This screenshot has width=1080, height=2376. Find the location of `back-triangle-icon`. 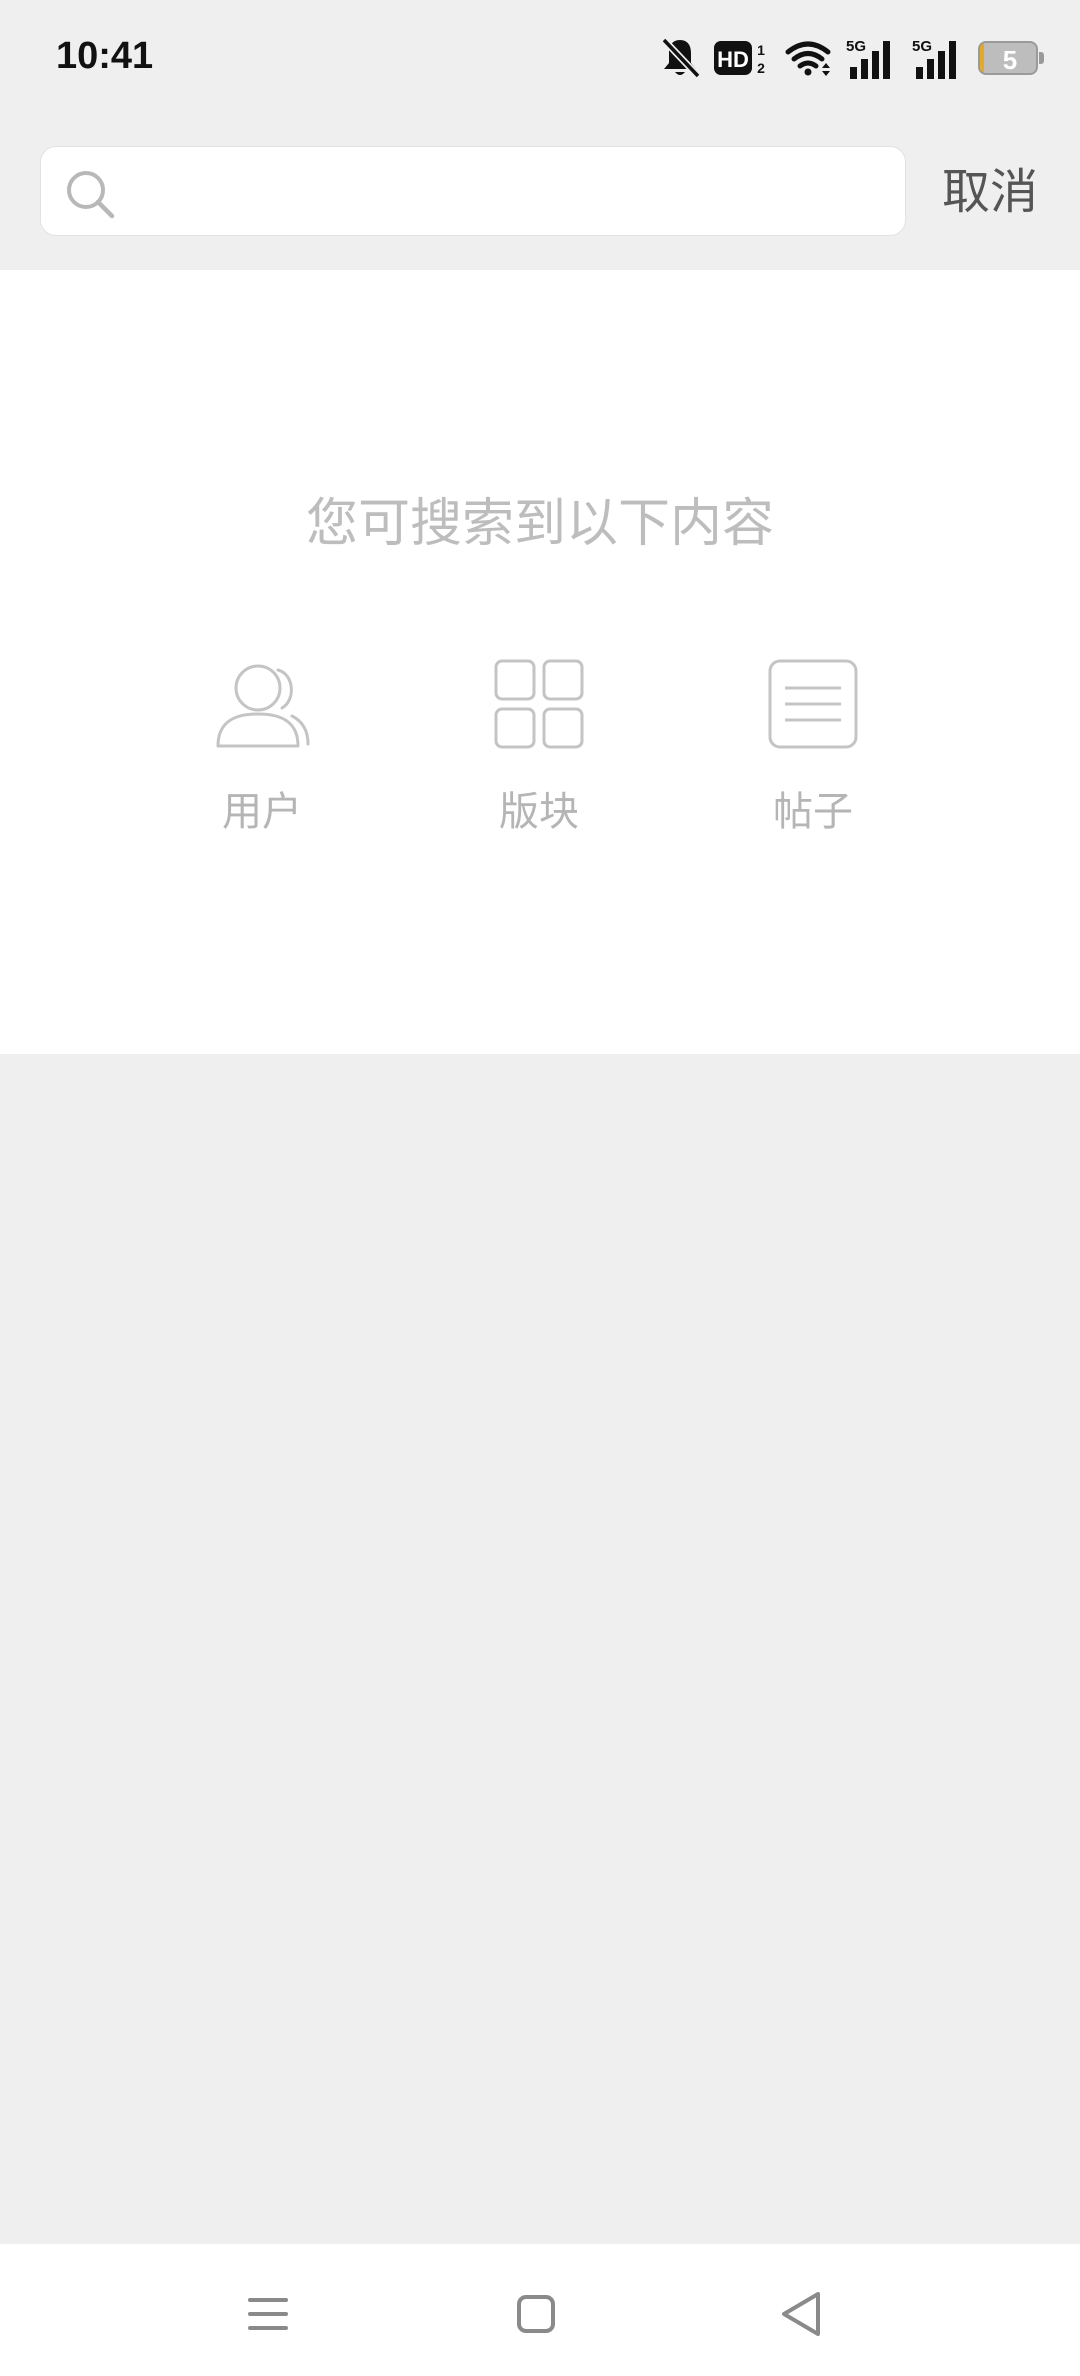

back-triangle-icon is located at coordinates (801, 2314).